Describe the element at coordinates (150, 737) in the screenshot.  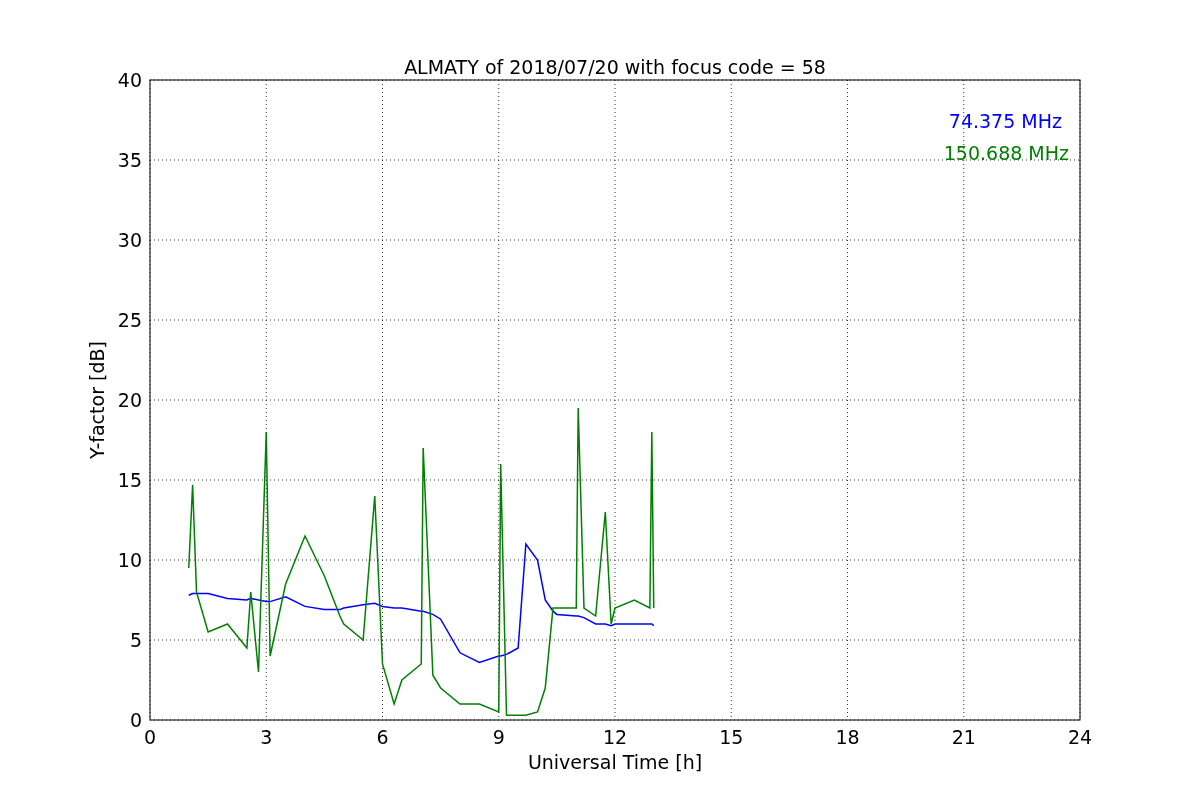
I see `x-tick-label: 0` at that location.